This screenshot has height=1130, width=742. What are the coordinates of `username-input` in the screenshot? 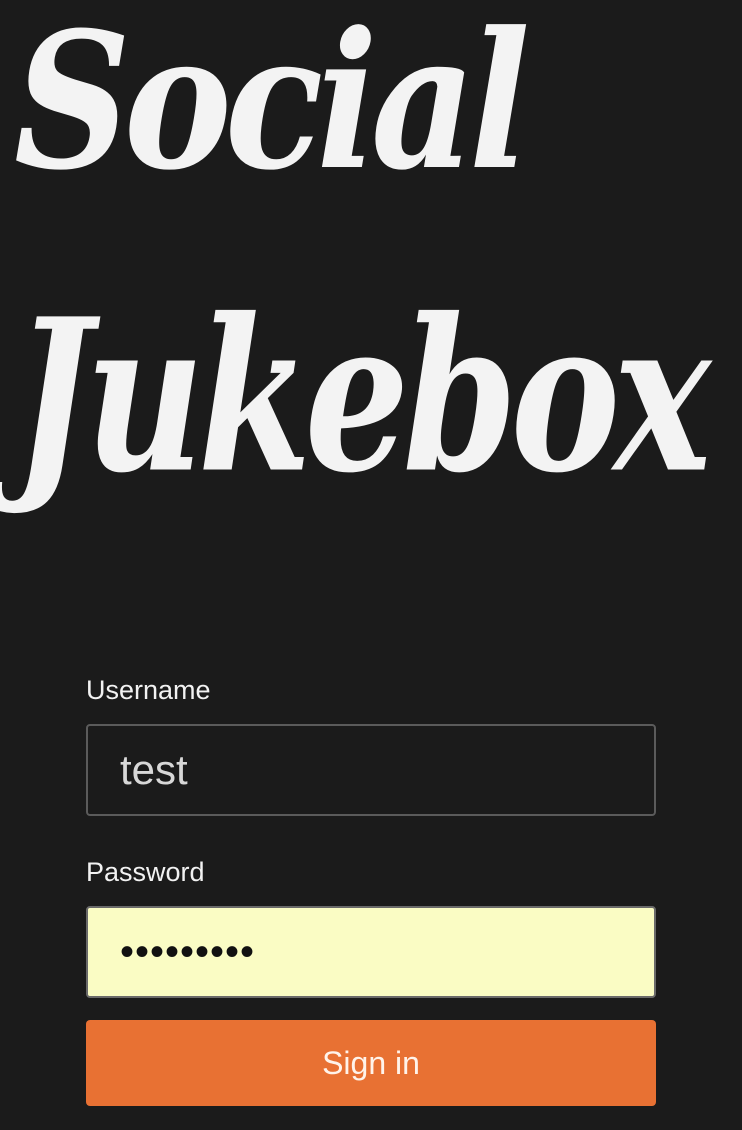 It's located at (371, 770).